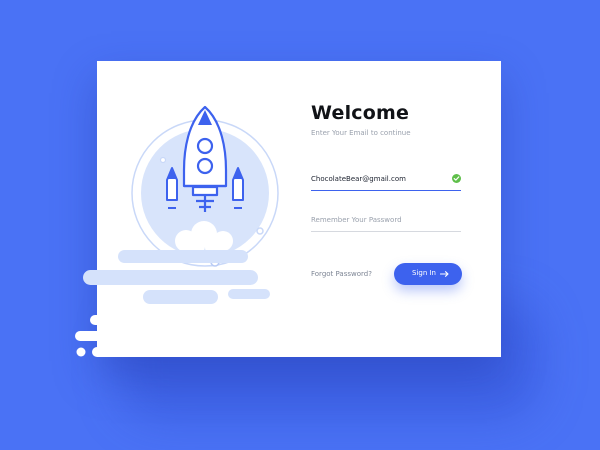 This screenshot has height=450, width=600. What do you see at coordinates (444, 274) in the screenshot?
I see `arrow-right-icon` at bounding box center [444, 274].